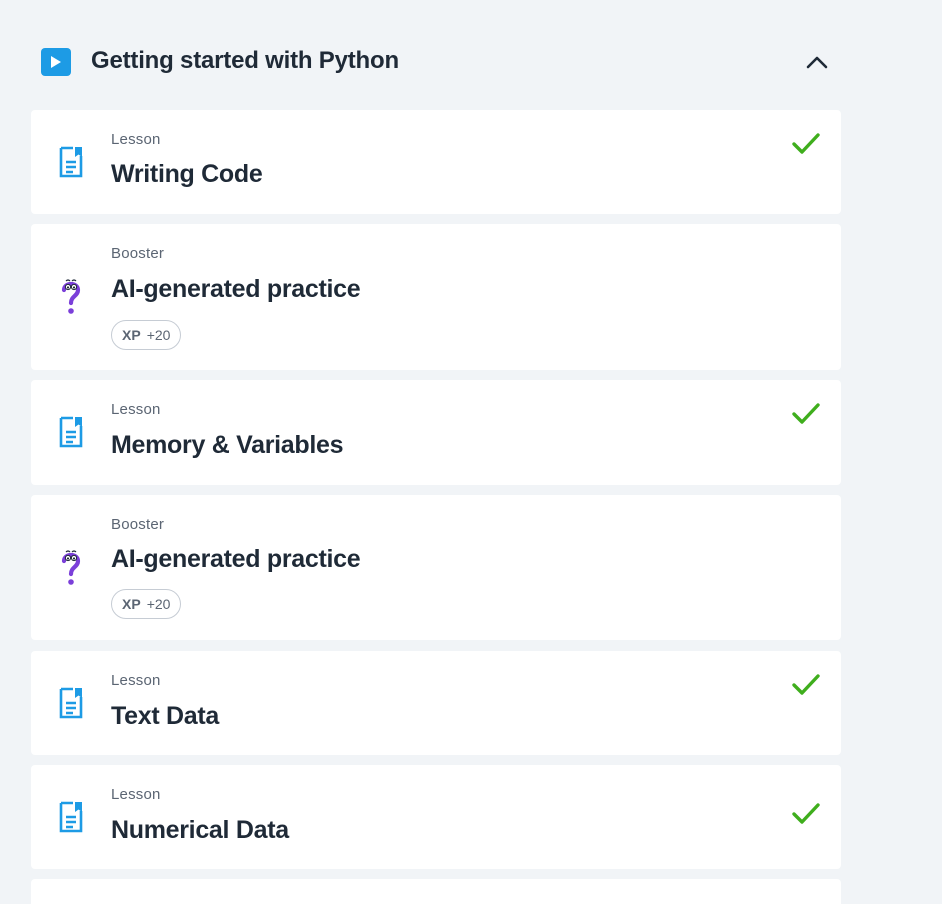  What do you see at coordinates (245, 60) in the screenshot?
I see `section-title: Getting started with Python` at bounding box center [245, 60].